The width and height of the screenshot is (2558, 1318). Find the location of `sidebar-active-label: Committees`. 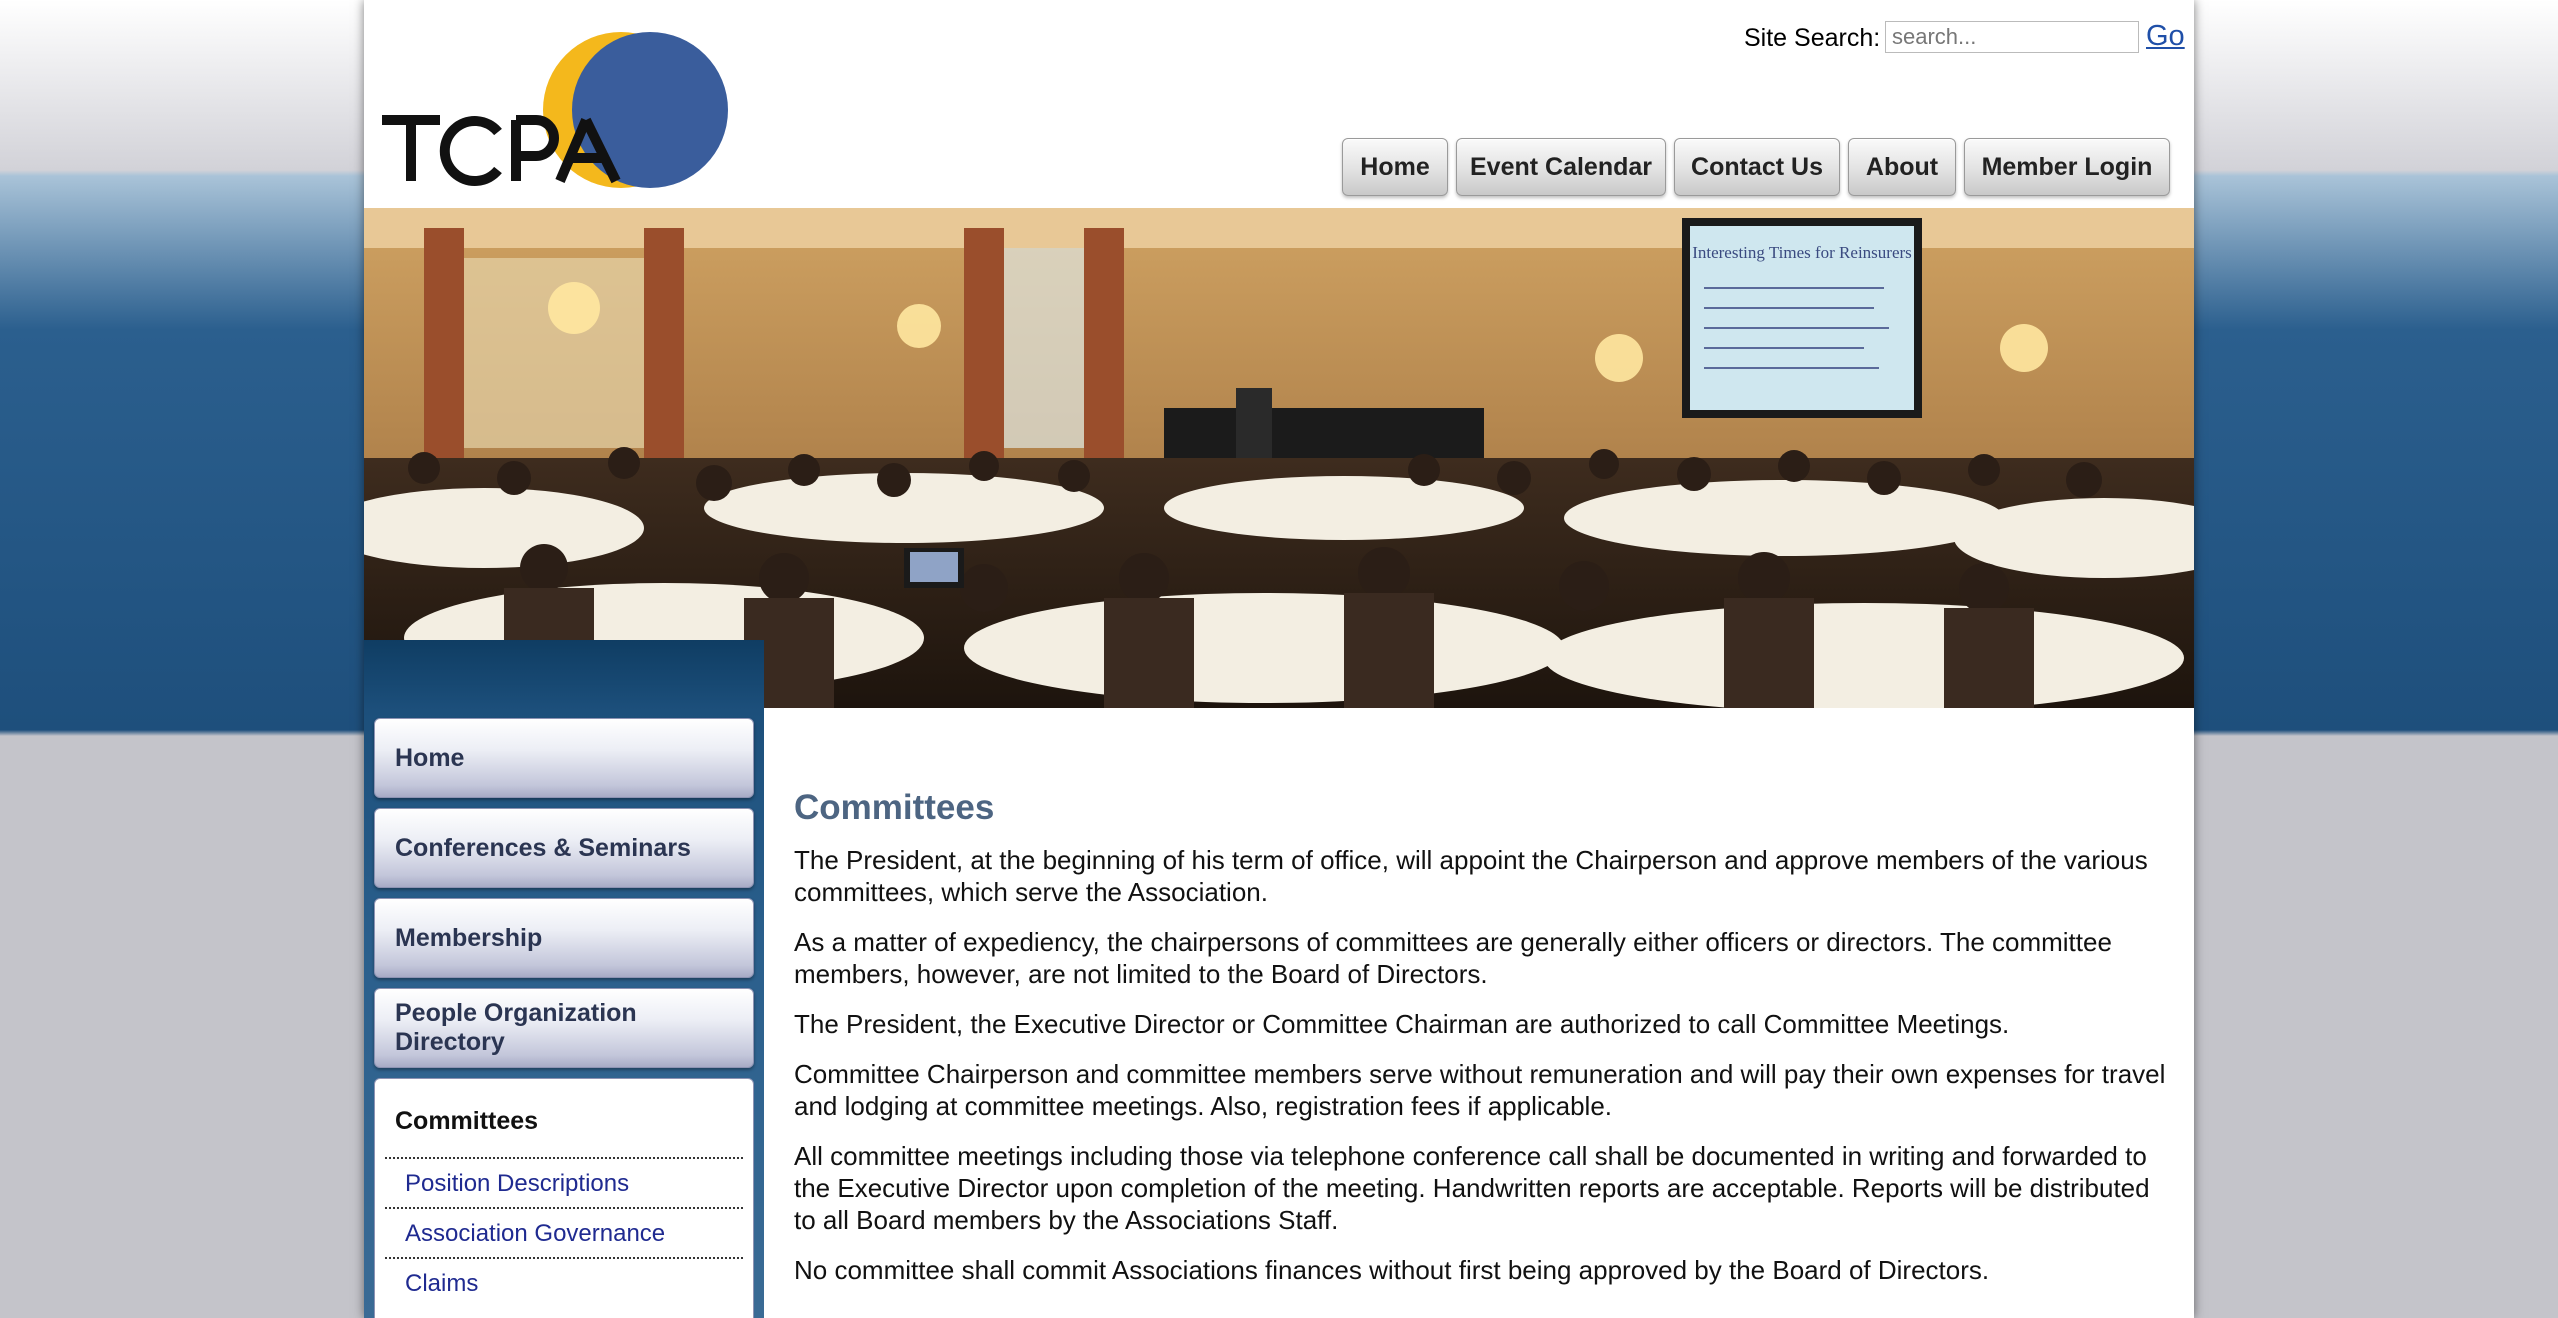

sidebar-active-label: Committees is located at coordinates (466, 1121).